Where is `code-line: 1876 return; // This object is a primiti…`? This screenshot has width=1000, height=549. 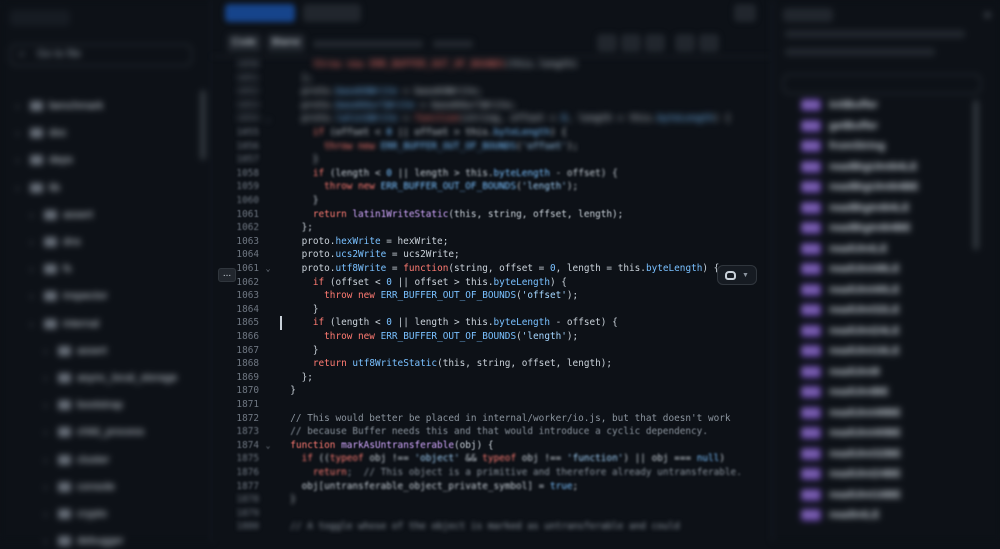
code-line: 1876 return; // This object is a primiti… is located at coordinates (491, 473).